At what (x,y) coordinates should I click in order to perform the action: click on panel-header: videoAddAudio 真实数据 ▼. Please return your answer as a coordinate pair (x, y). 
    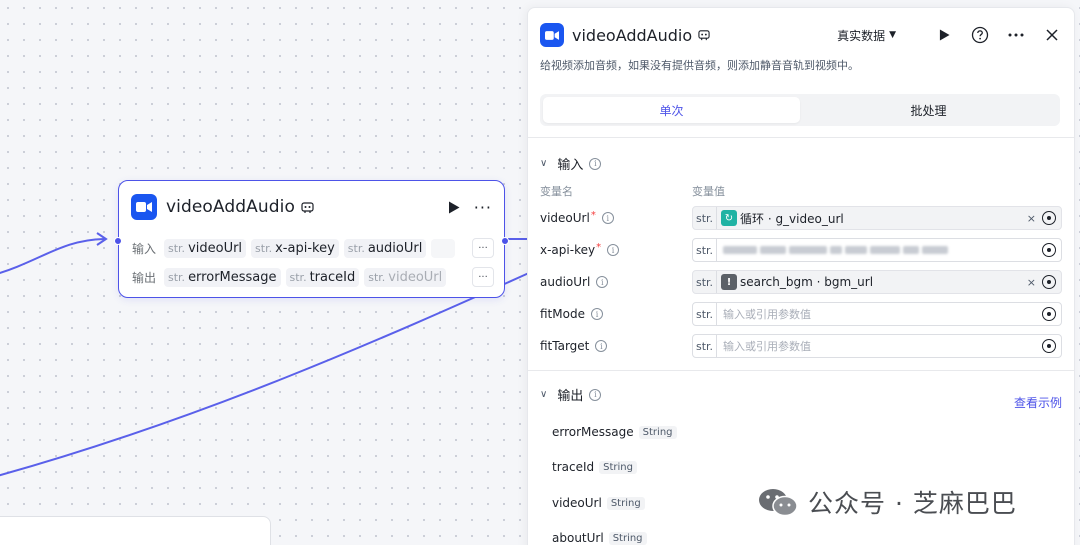
    Looking at the image, I should click on (801, 35).